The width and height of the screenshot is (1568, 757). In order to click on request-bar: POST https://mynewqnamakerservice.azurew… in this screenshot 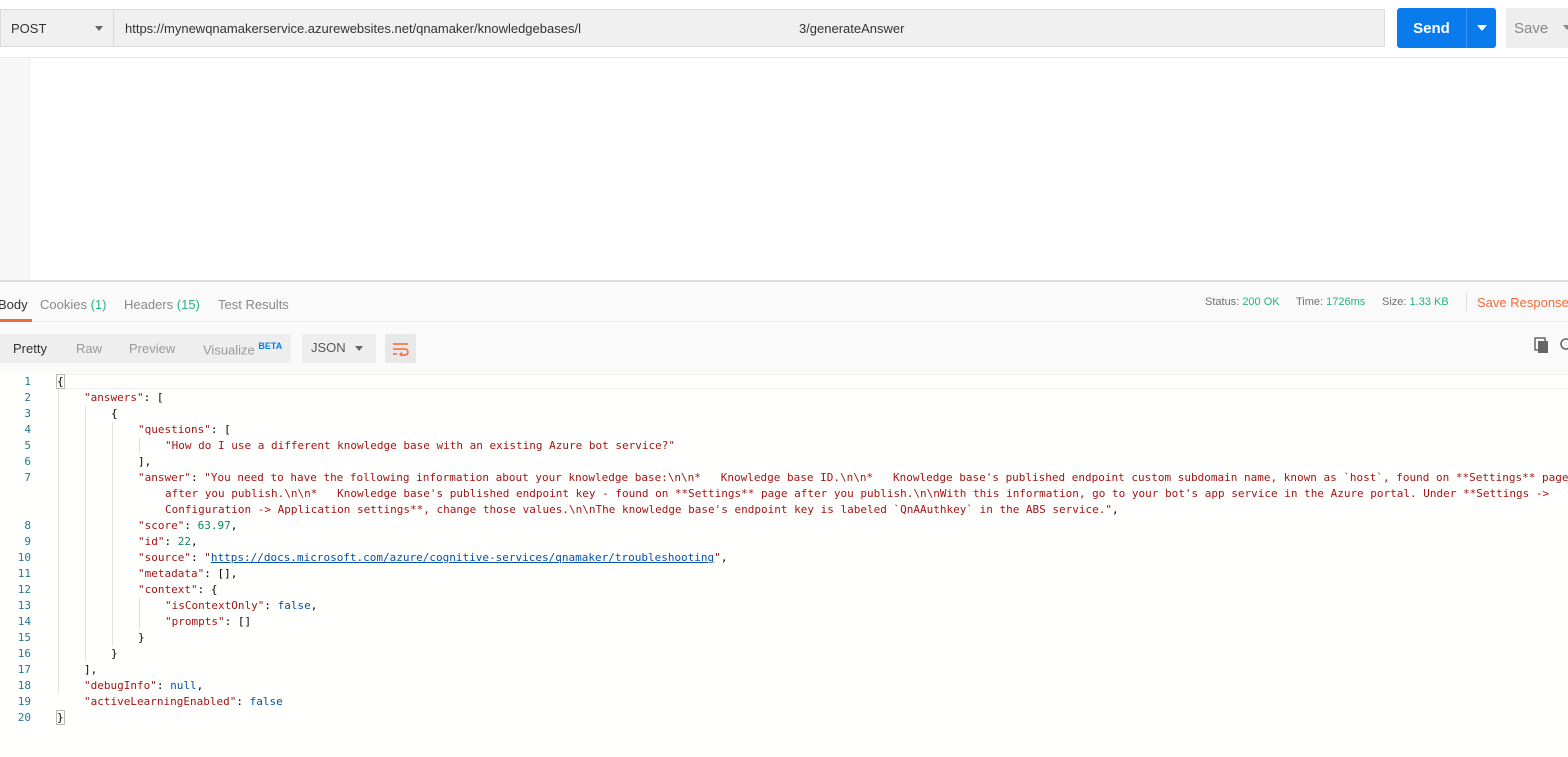, I will do `click(784, 29)`.